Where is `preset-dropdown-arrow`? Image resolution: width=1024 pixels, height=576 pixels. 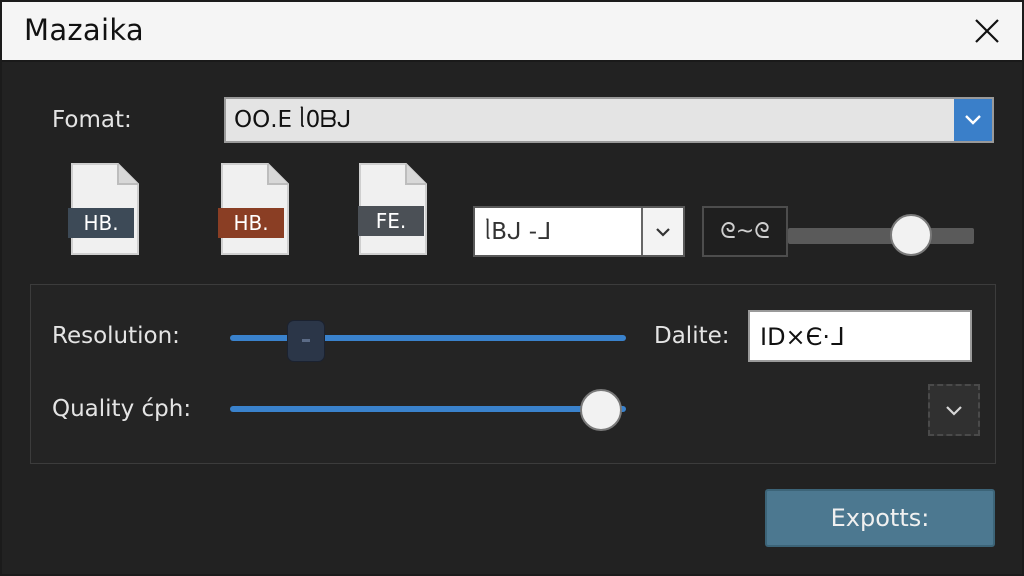 preset-dropdown-arrow is located at coordinates (662, 231).